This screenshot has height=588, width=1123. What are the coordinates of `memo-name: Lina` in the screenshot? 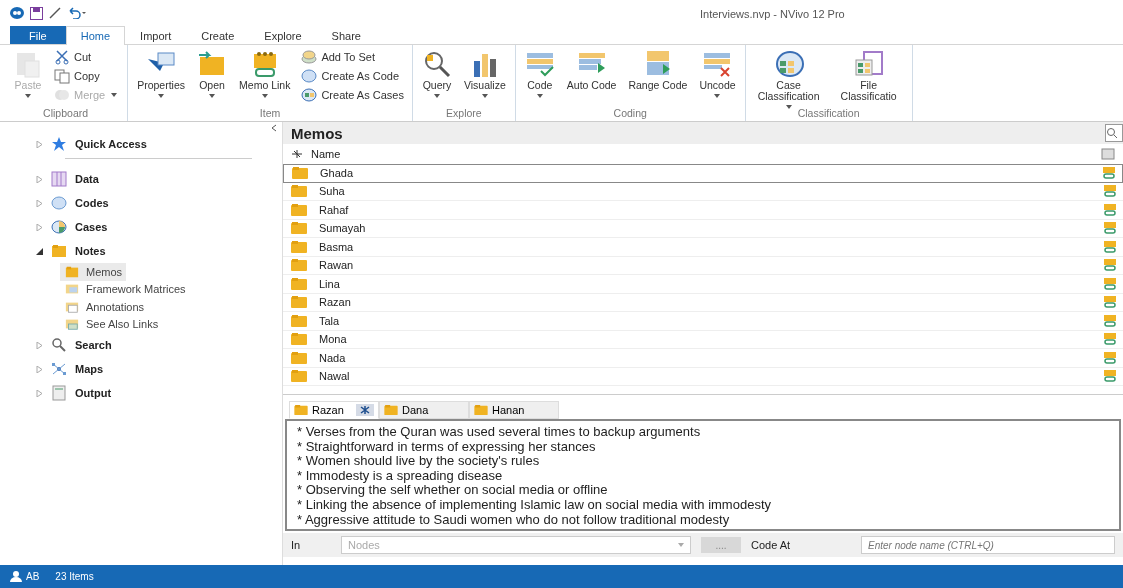 It's located at (330, 283).